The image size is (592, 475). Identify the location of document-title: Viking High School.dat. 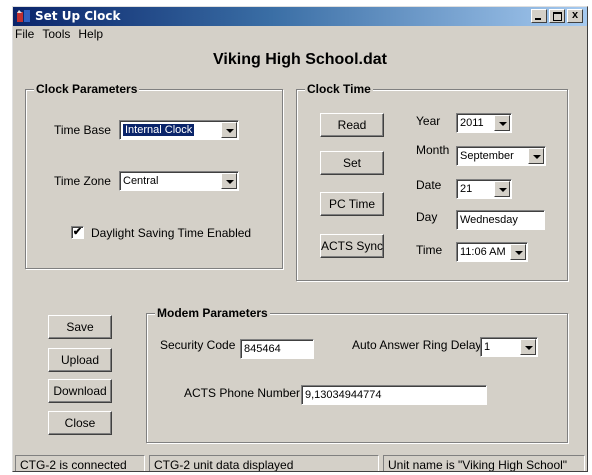
(300, 59).